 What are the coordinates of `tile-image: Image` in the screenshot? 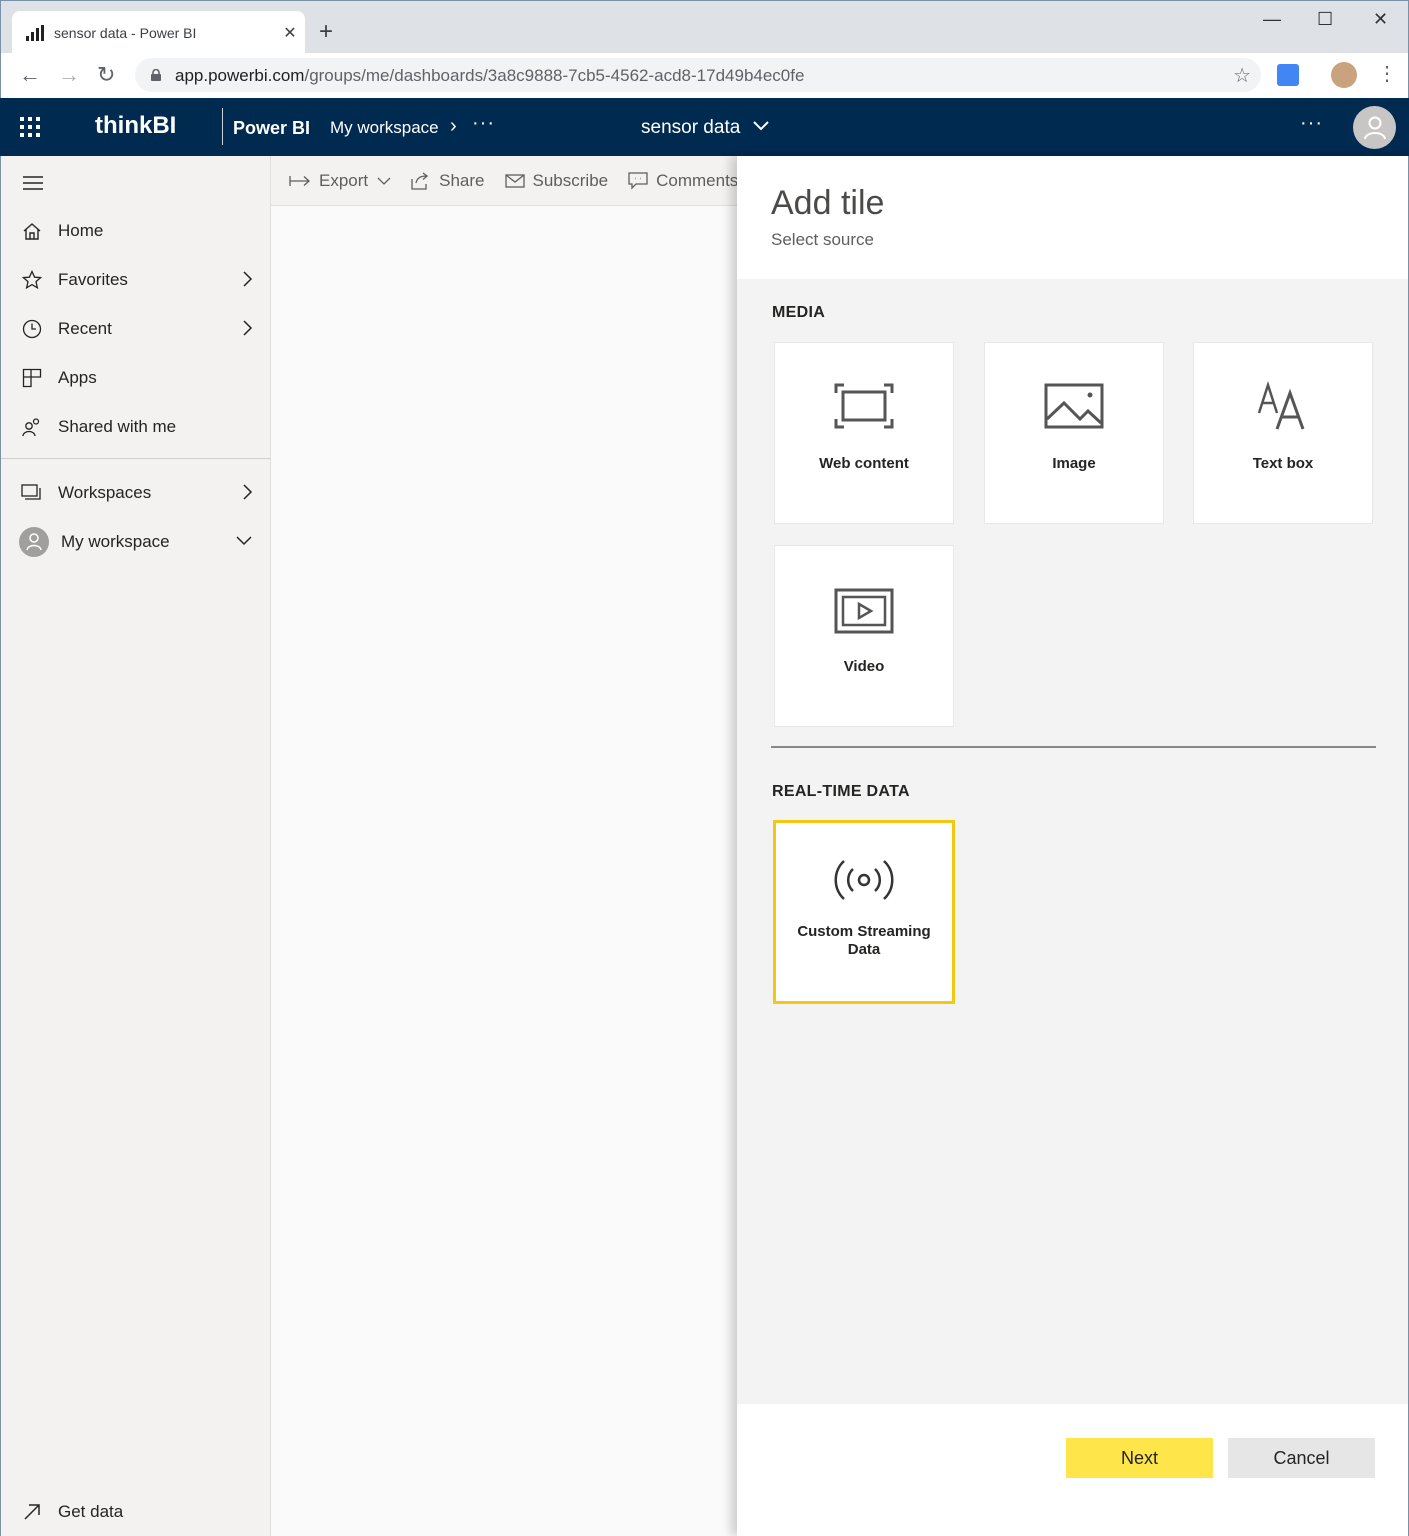 It's located at (1074, 433).